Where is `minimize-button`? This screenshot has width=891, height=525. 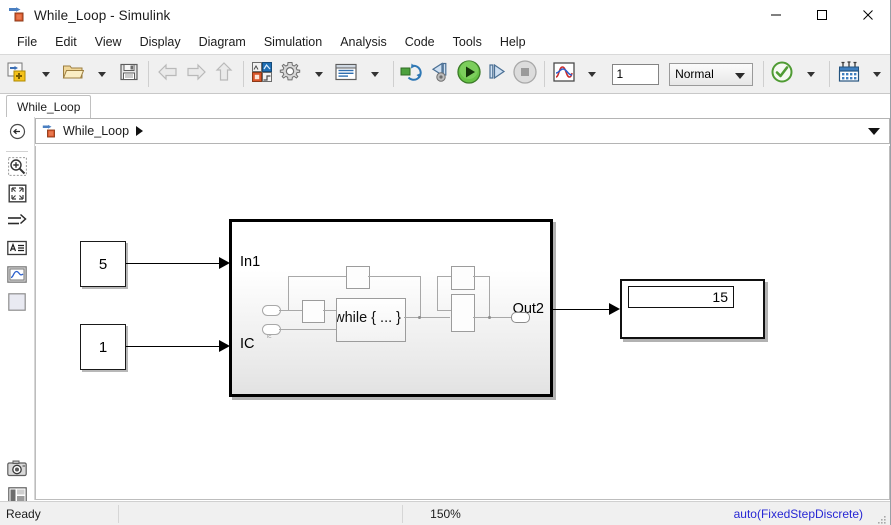 minimize-button is located at coordinates (776, 15).